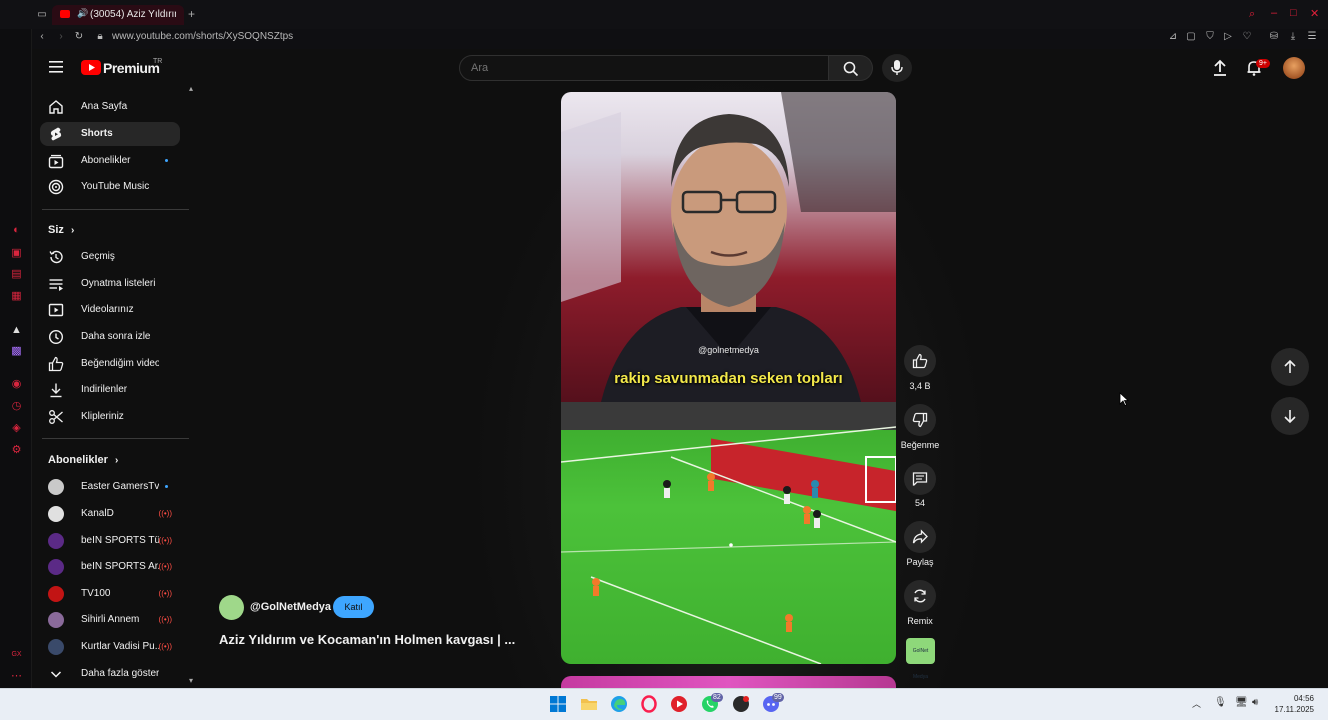 The image size is (1328, 720). Describe the element at coordinates (920, 420) in the screenshot. I see `dislike-button` at that location.